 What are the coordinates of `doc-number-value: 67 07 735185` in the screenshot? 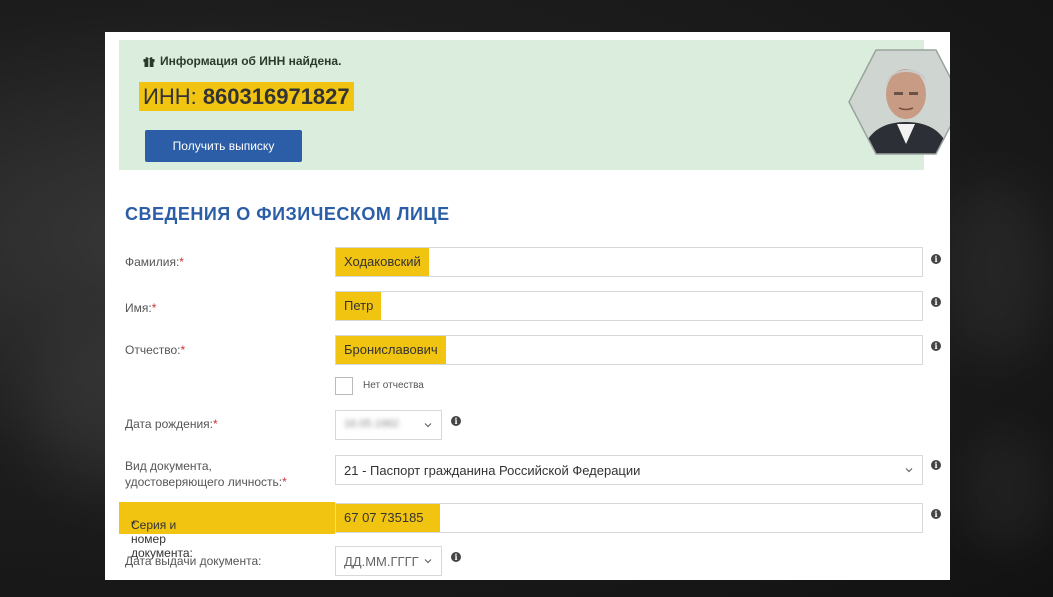 It's located at (388, 518).